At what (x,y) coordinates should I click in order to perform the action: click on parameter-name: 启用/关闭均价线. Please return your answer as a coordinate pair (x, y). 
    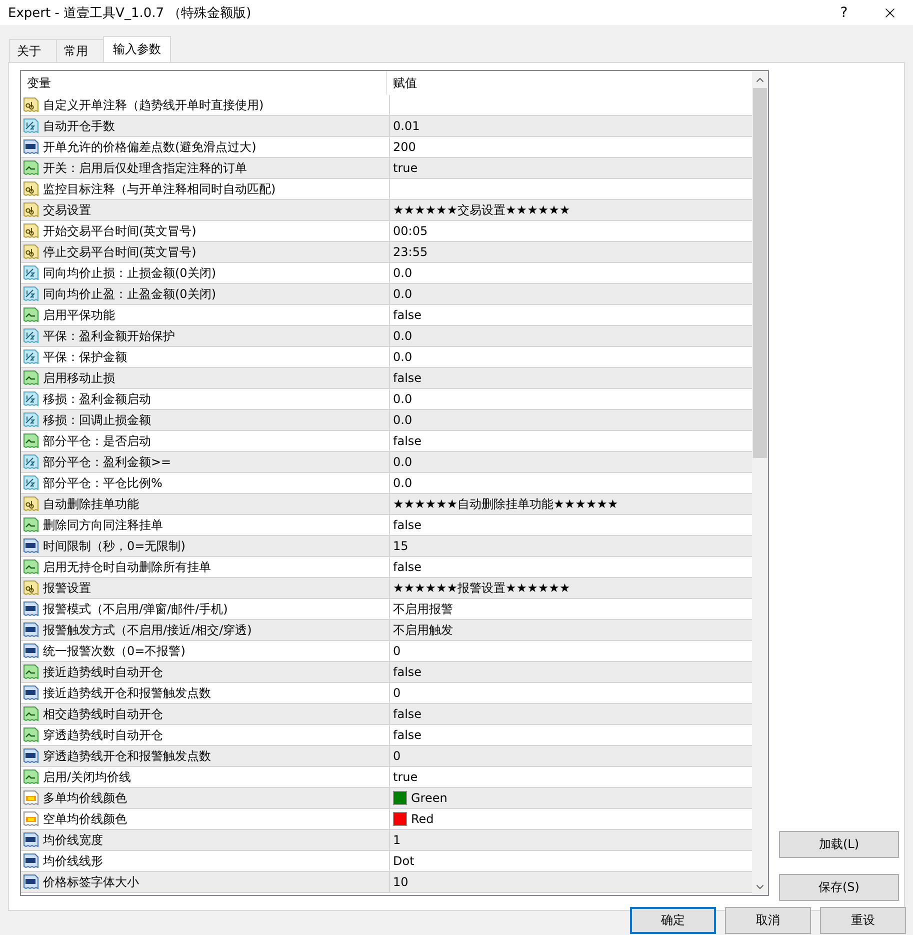
    Looking at the image, I should click on (87, 777).